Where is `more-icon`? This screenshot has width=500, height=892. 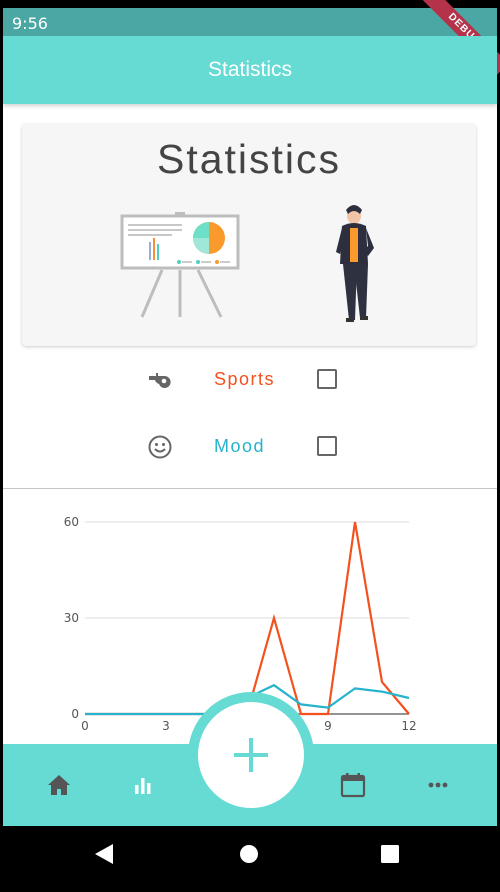
more-icon is located at coordinates (438, 785).